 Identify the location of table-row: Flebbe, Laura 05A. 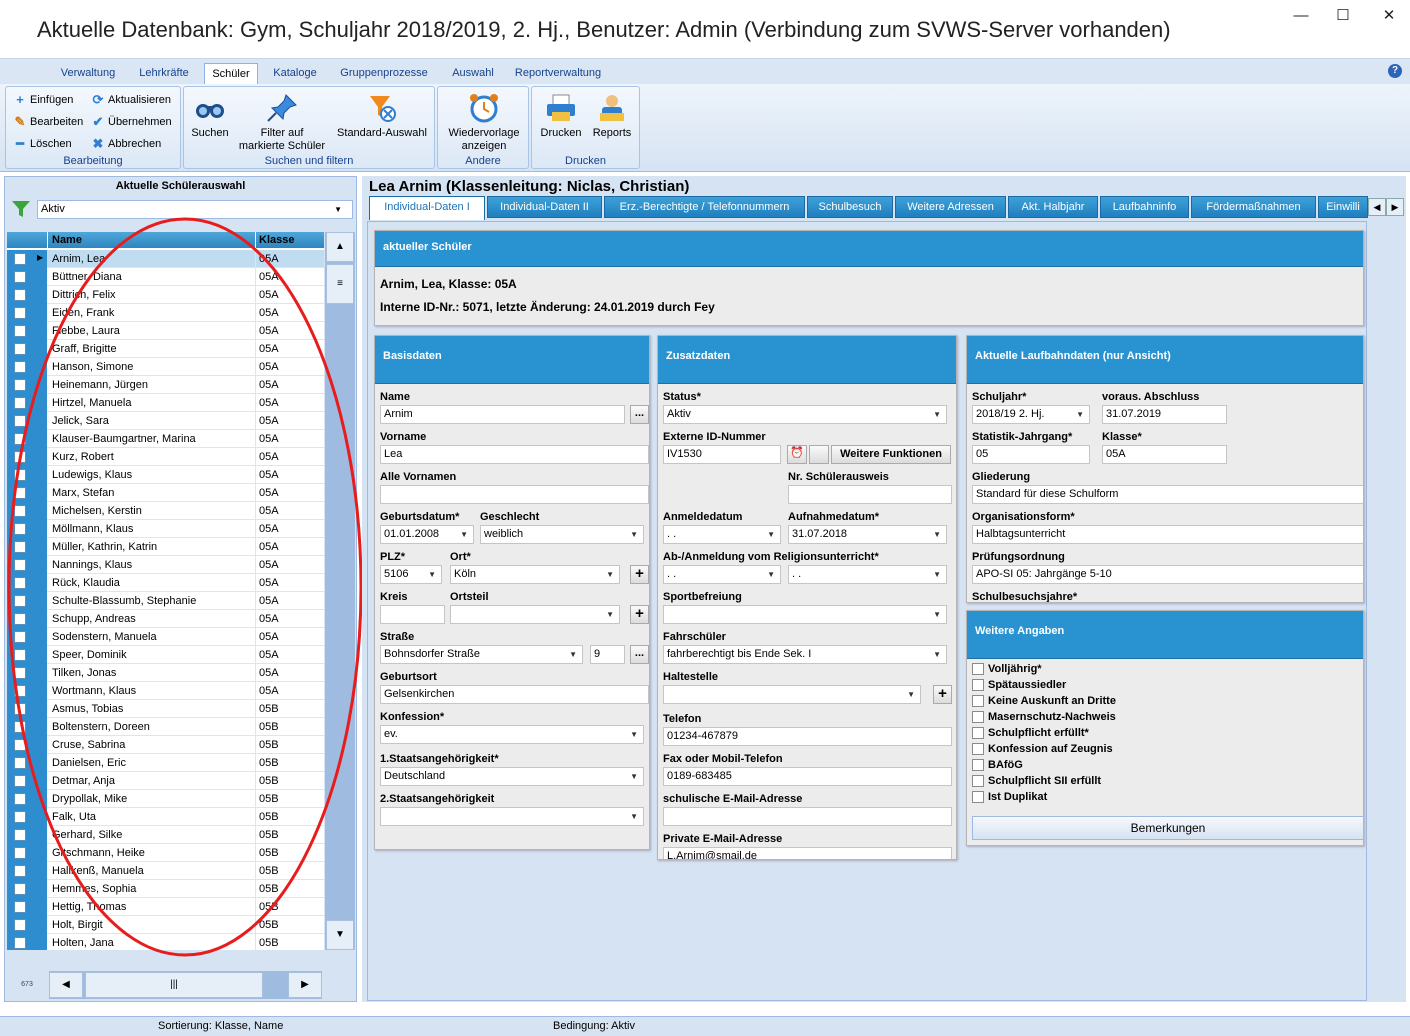
(165, 331).